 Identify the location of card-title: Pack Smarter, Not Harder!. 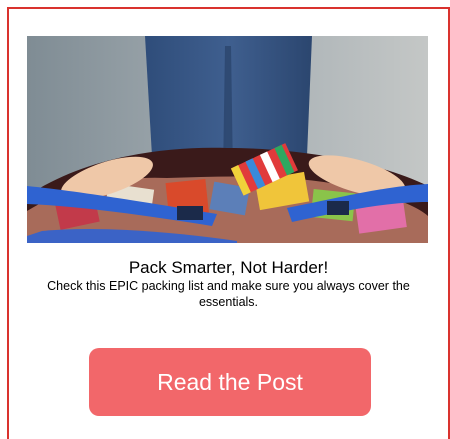
(228, 267).